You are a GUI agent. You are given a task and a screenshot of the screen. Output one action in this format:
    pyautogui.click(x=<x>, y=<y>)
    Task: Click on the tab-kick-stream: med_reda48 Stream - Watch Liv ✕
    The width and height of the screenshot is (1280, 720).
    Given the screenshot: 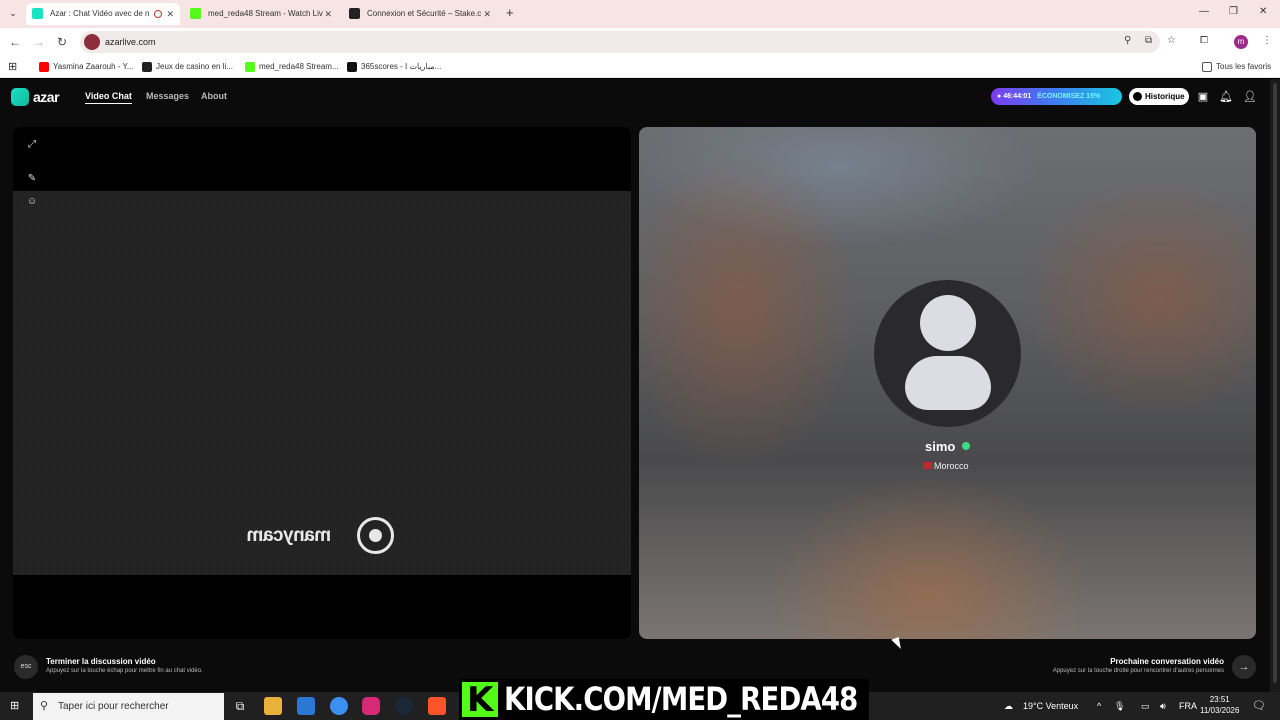 What is the action you would take?
    pyautogui.click(x=261, y=14)
    